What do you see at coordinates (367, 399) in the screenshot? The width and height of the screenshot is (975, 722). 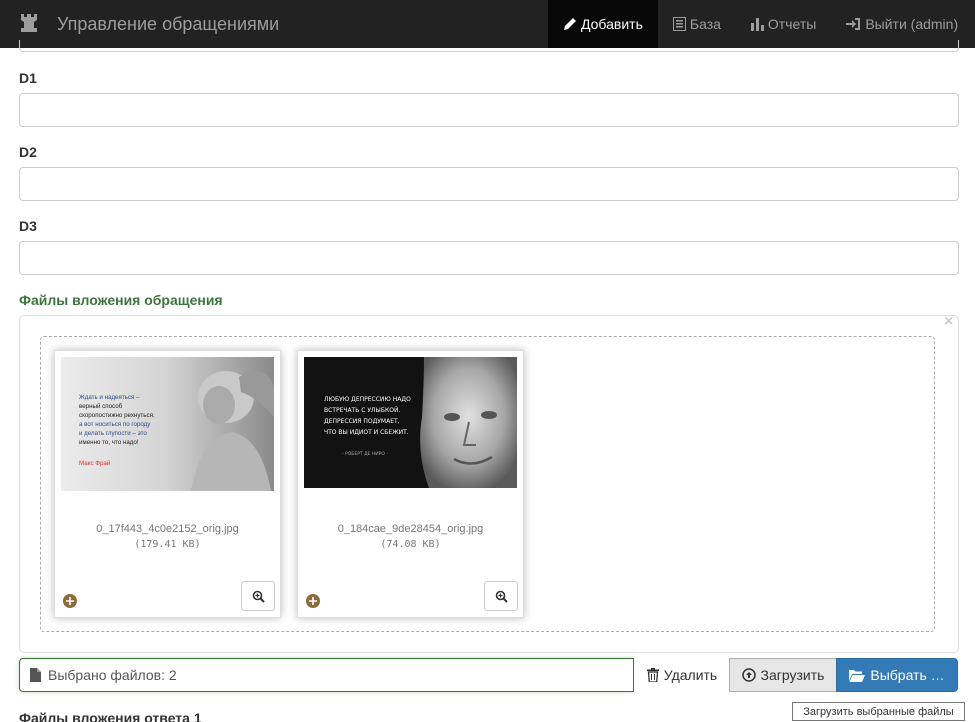 I see `quote-line: ЛЮБУЮ ДЕПРЕССИЮ НАДО` at bounding box center [367, 399].